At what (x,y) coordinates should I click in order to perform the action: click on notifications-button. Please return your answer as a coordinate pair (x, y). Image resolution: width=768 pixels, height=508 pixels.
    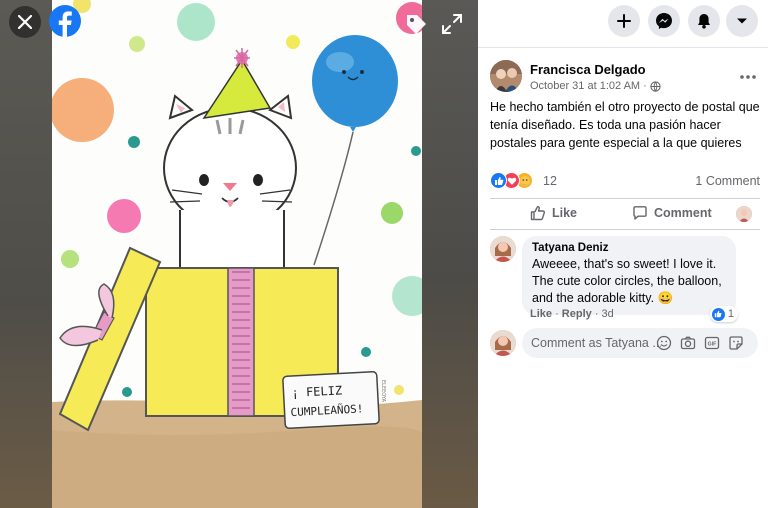
    Looking at the image, I should click on (704, 21).